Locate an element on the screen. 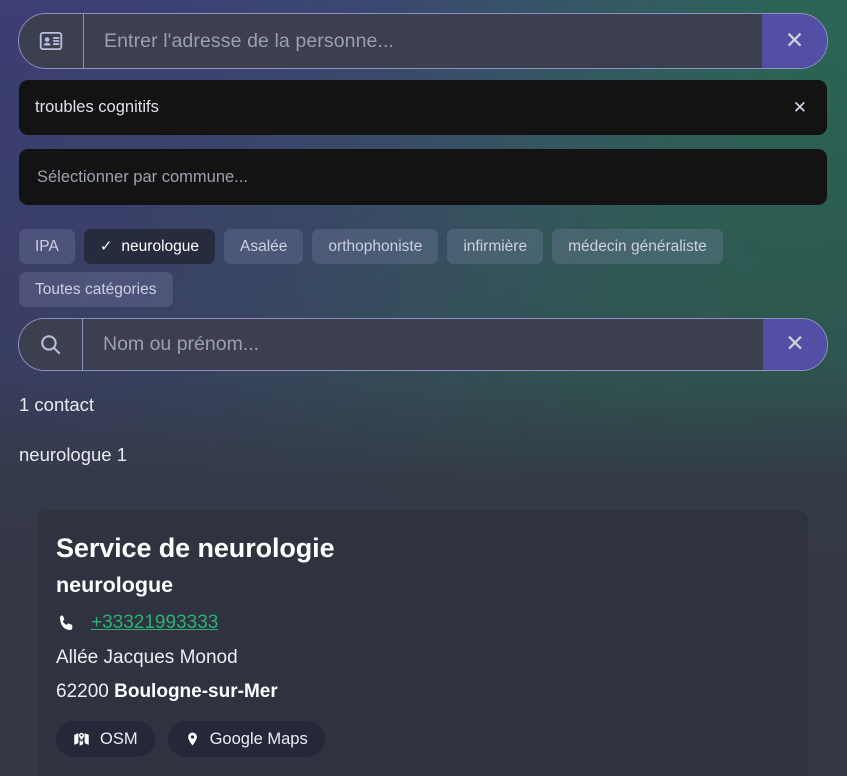  chip-label: IPA is located at coordinates (47, 246).